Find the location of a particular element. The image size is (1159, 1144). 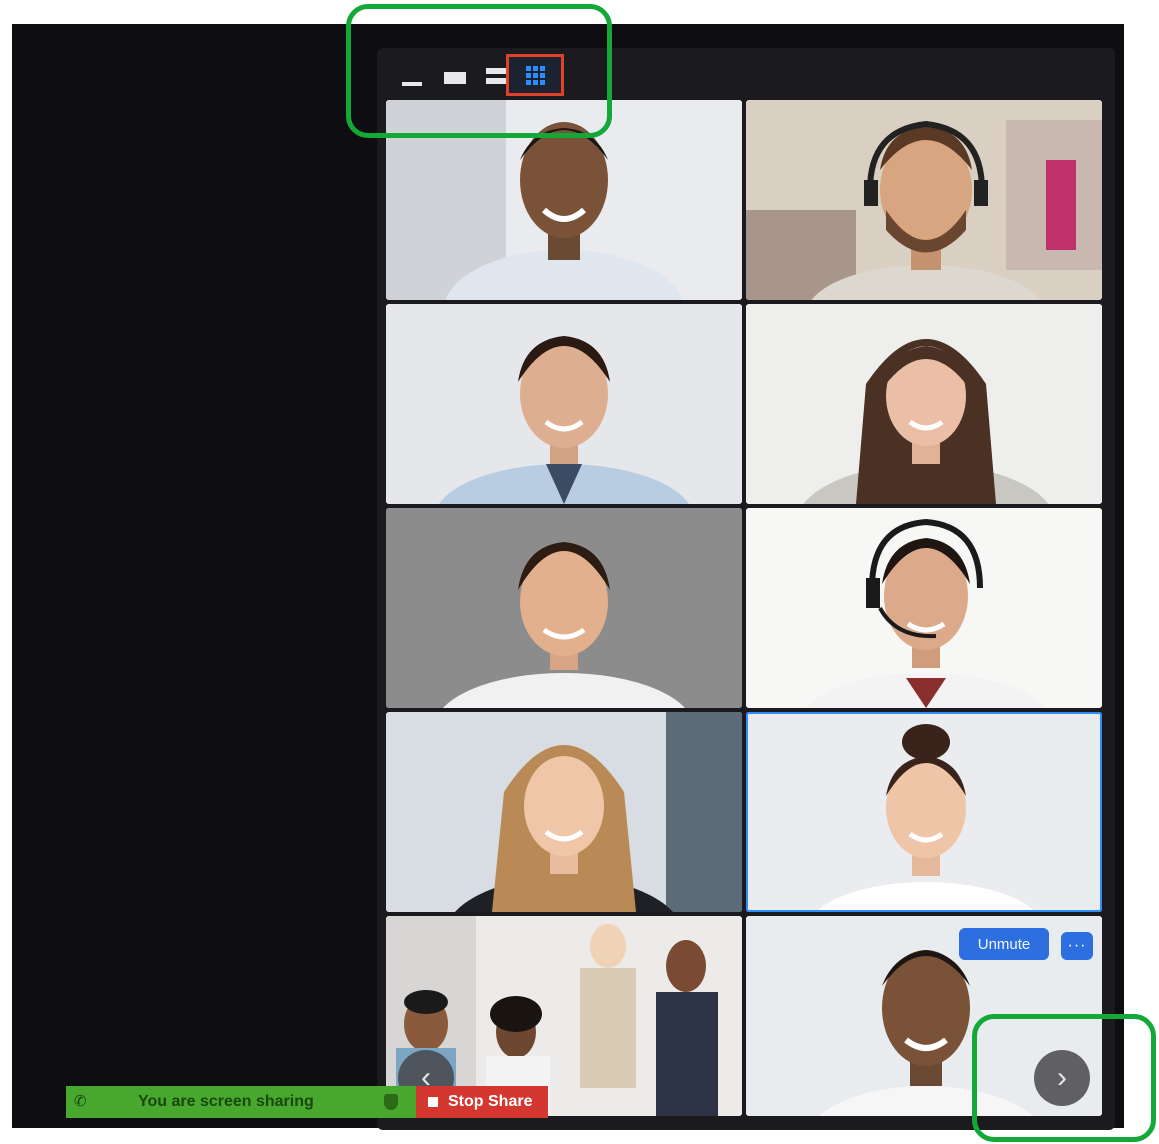

annotation-highlight-view-toolbar is located at coordinates (479, 71).